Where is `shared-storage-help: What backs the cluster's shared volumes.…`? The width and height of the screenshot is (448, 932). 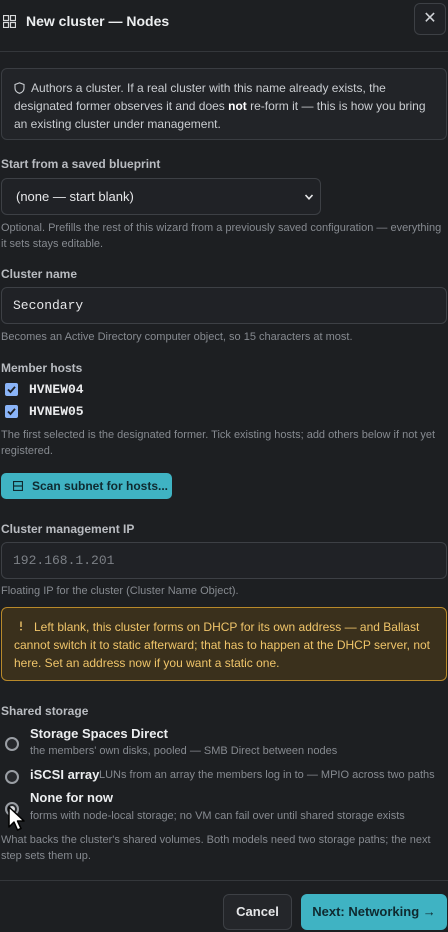
shared-storage-help: What backs the cluster's shared volumes.… is located at coordinates (216, 848).